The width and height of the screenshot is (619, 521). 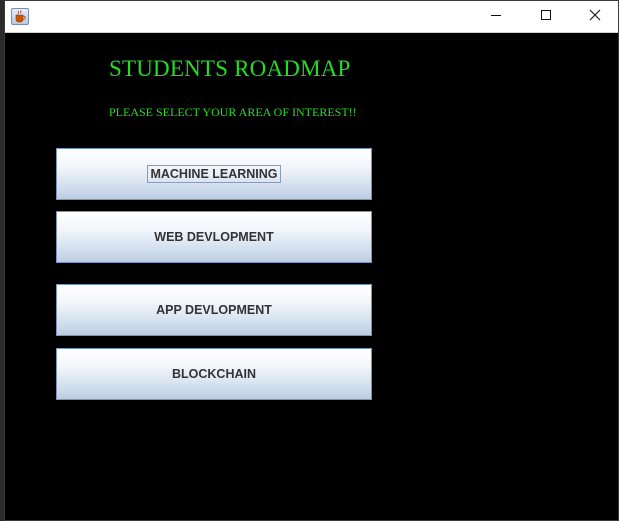 I want to click on app-development-label: APP DEVLOPMENT, so click(x=214, y=310).